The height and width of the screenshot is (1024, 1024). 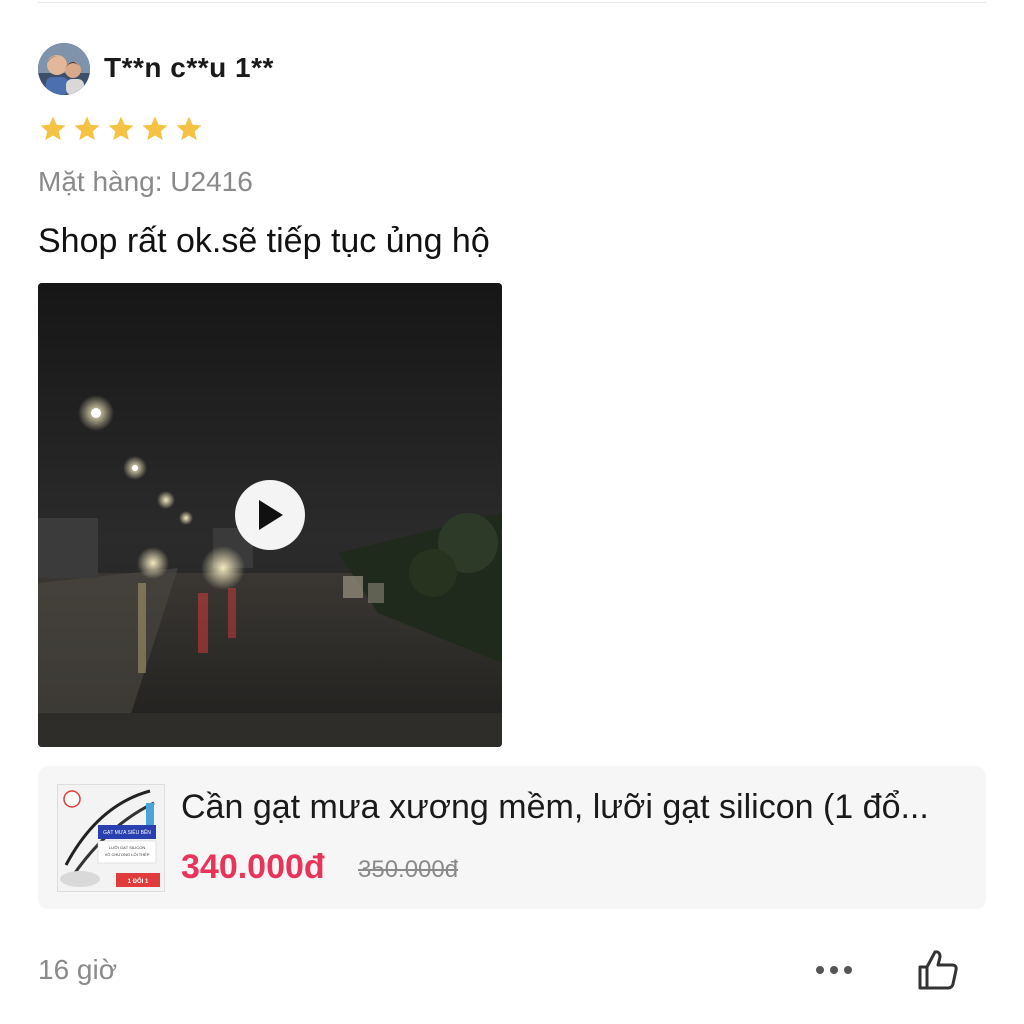 I want to click on top-divider, so click(x=512, y=2).